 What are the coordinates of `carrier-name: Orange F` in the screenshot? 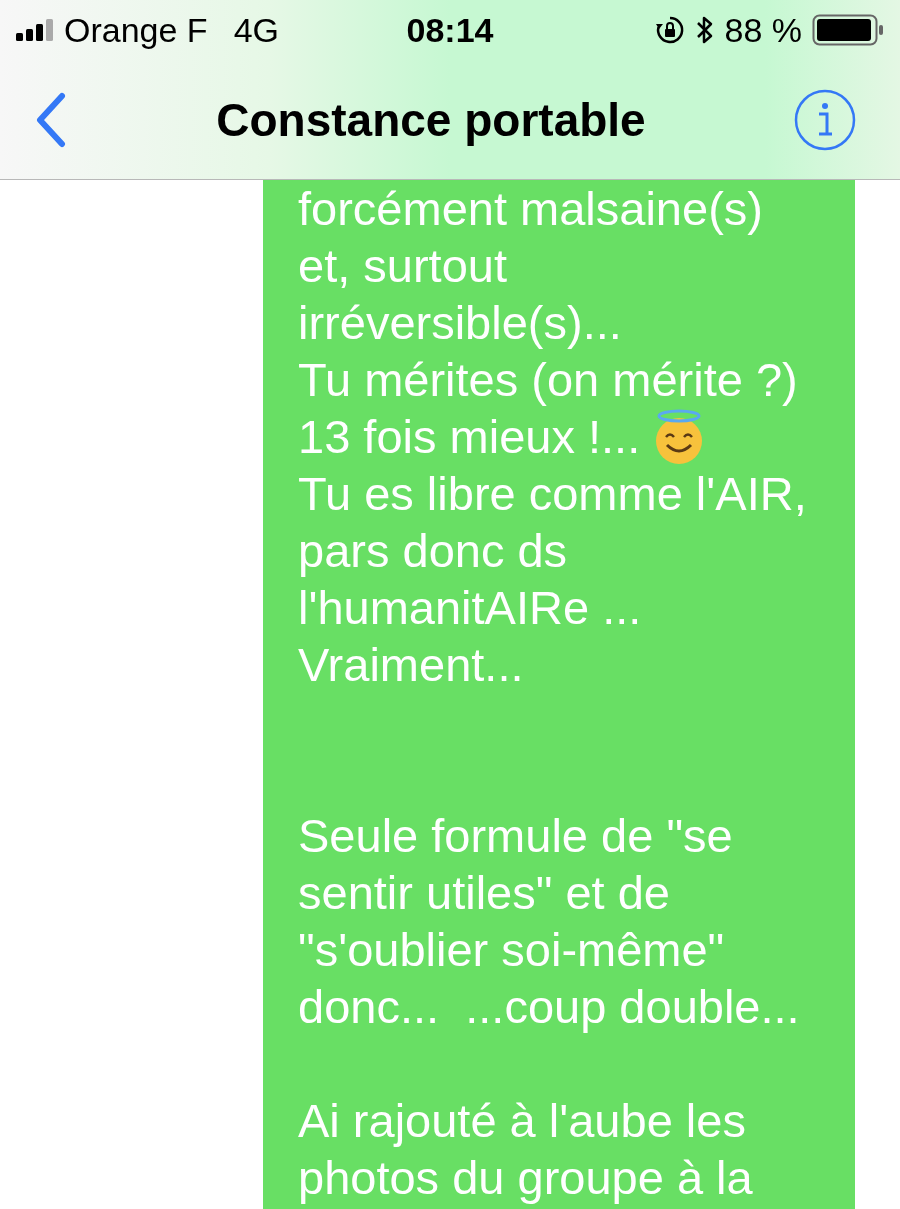 It's located at (136, 30).